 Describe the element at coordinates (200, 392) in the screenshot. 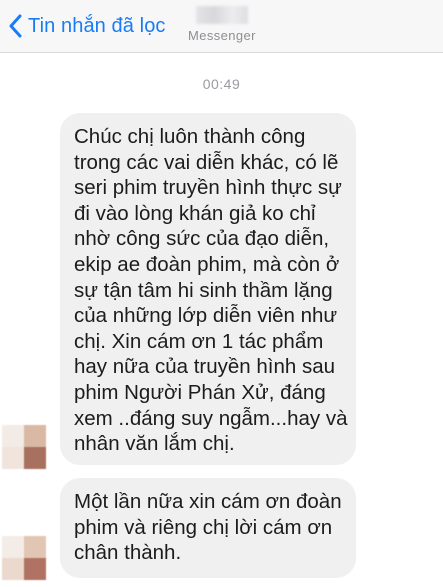

I see `message-line: phim Người Phán Xử, đáng` at that location.